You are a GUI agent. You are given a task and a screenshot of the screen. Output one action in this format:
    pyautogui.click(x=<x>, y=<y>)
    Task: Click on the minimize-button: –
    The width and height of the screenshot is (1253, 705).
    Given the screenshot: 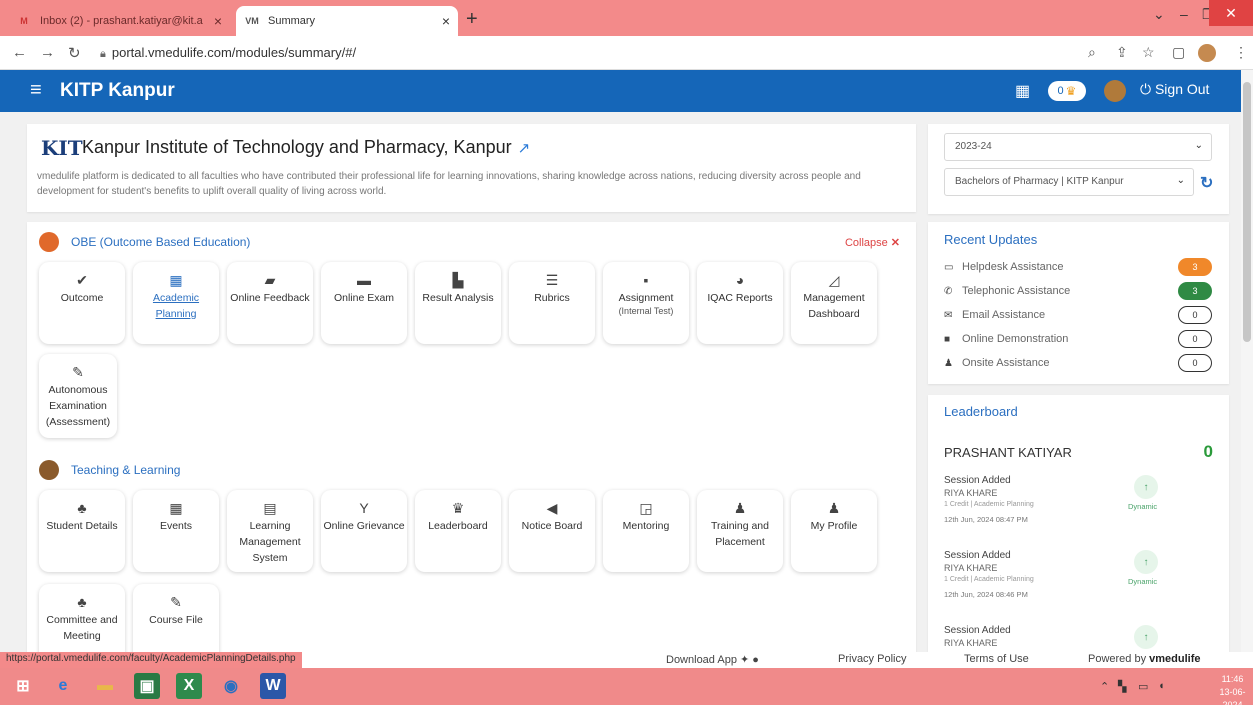 What is the action you would take?
    pyautogui.click(x=1184, y=14)
    